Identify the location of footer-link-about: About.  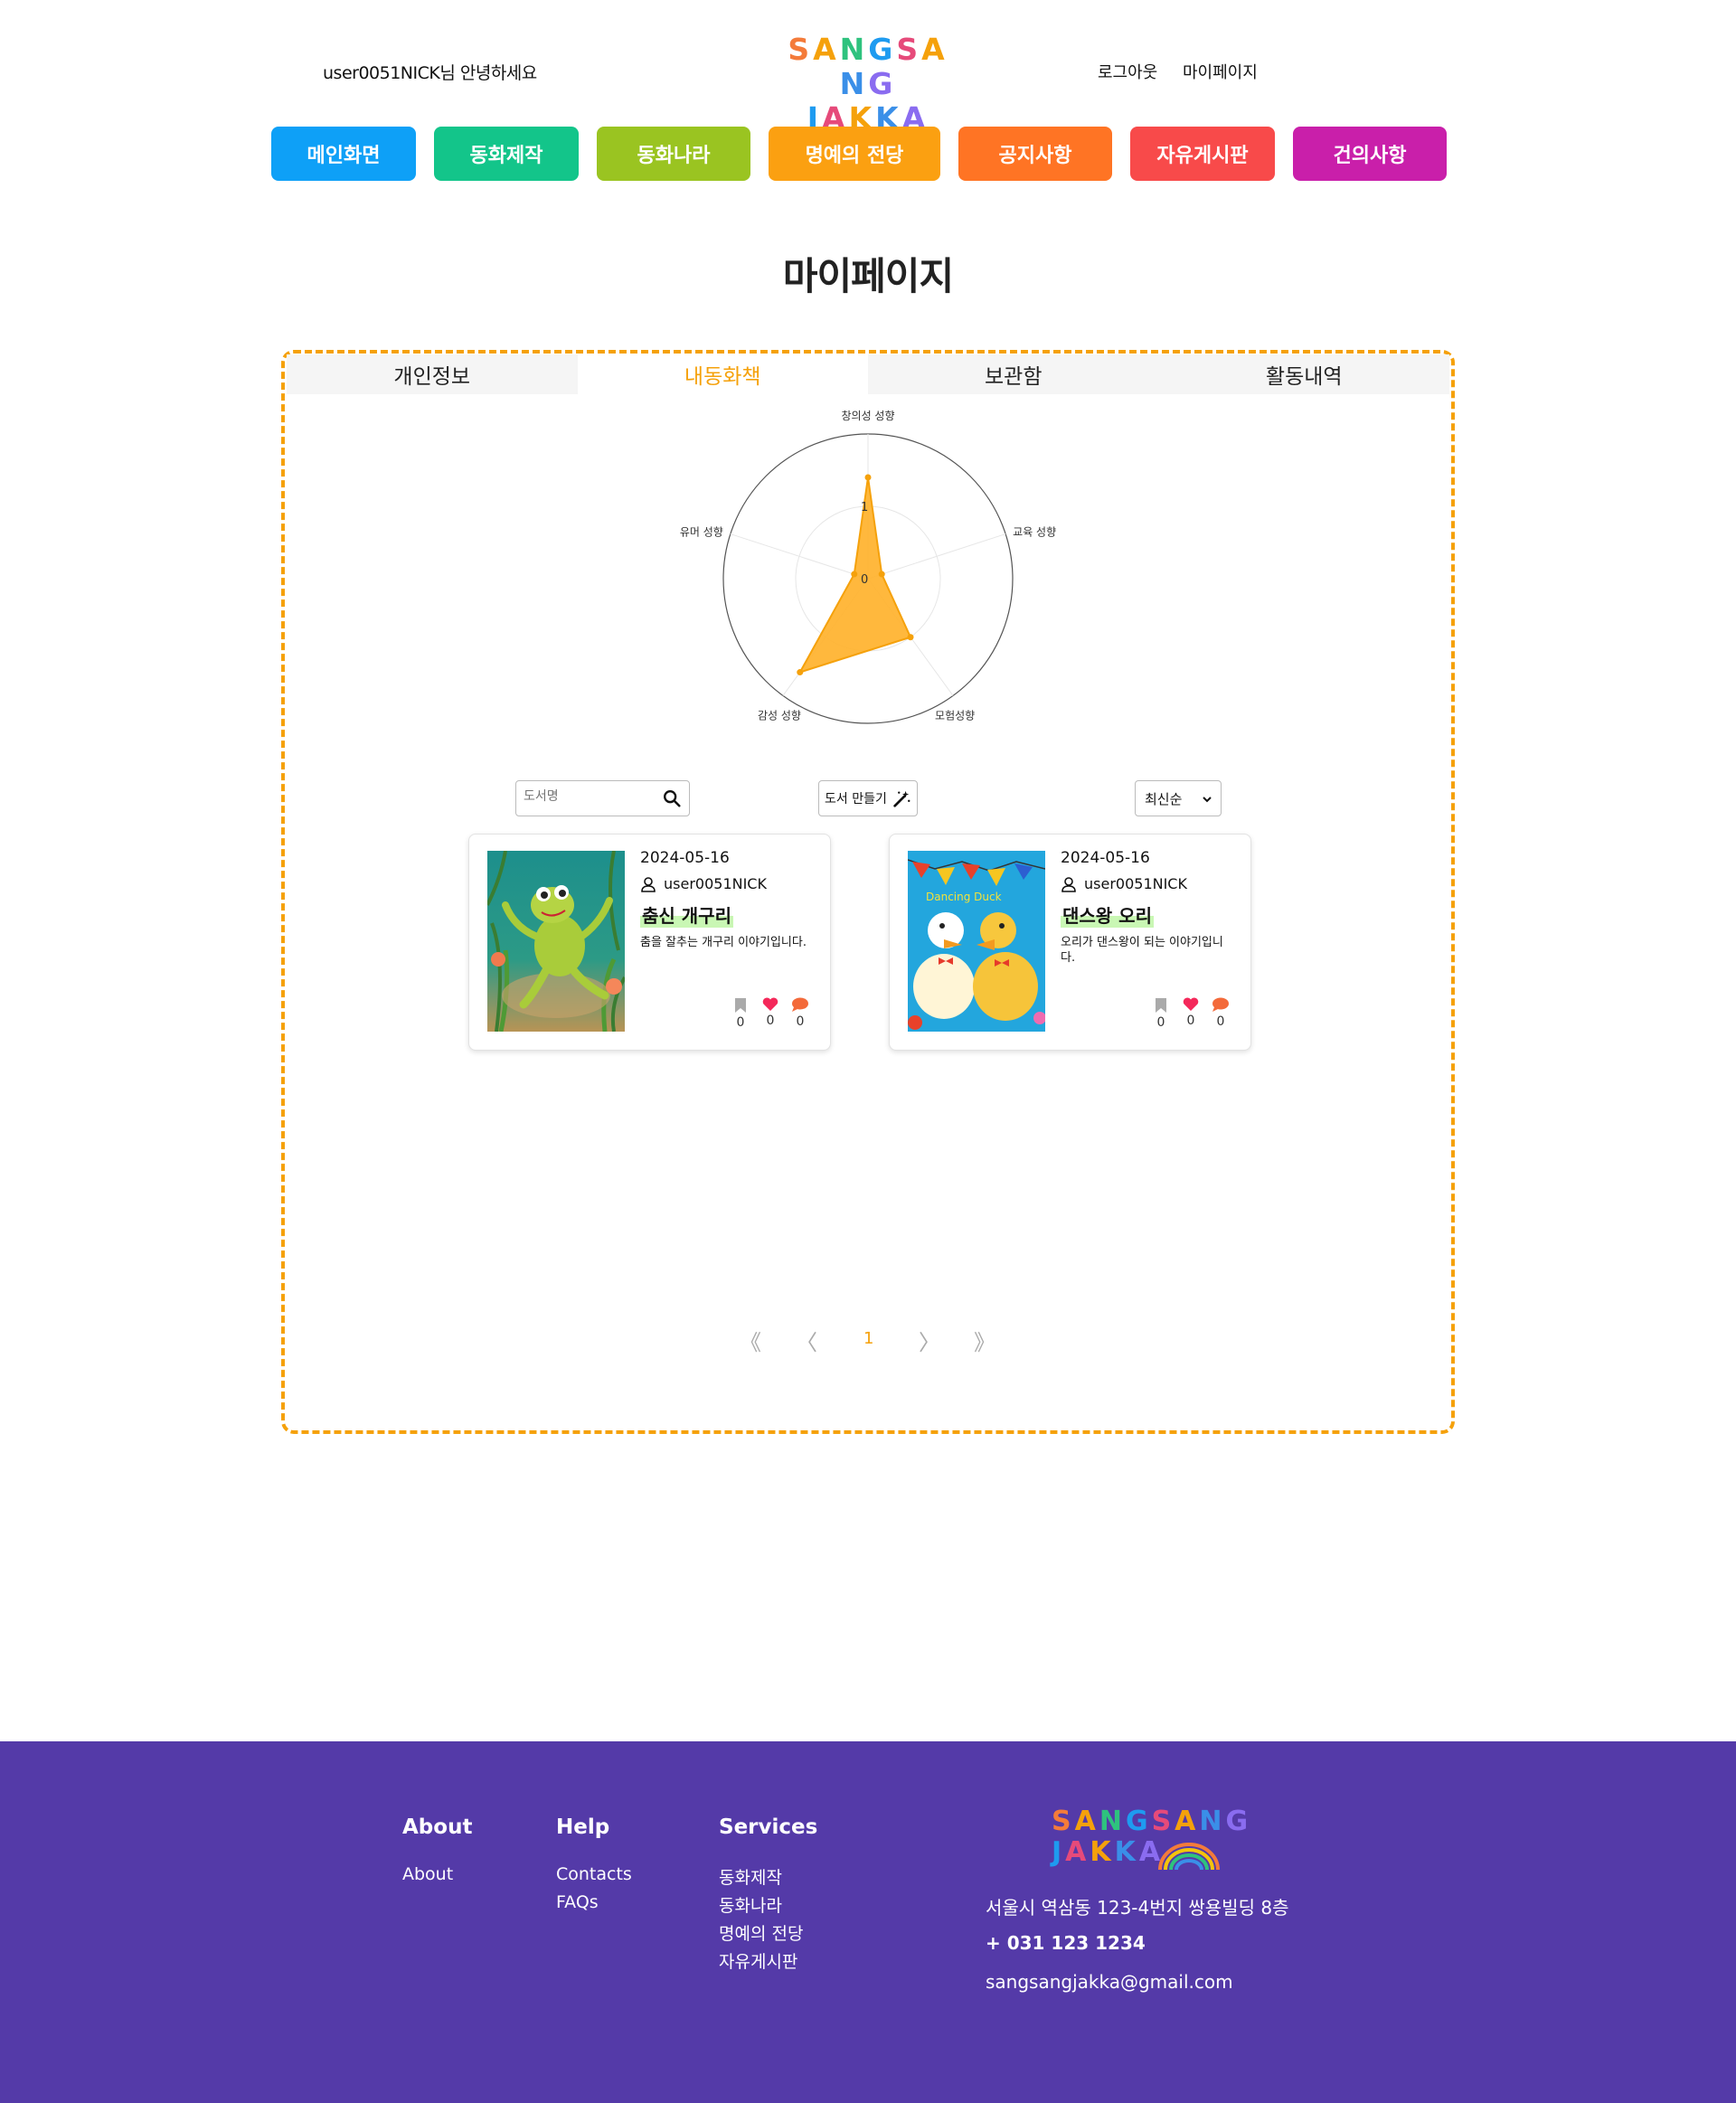
(428, 1874).